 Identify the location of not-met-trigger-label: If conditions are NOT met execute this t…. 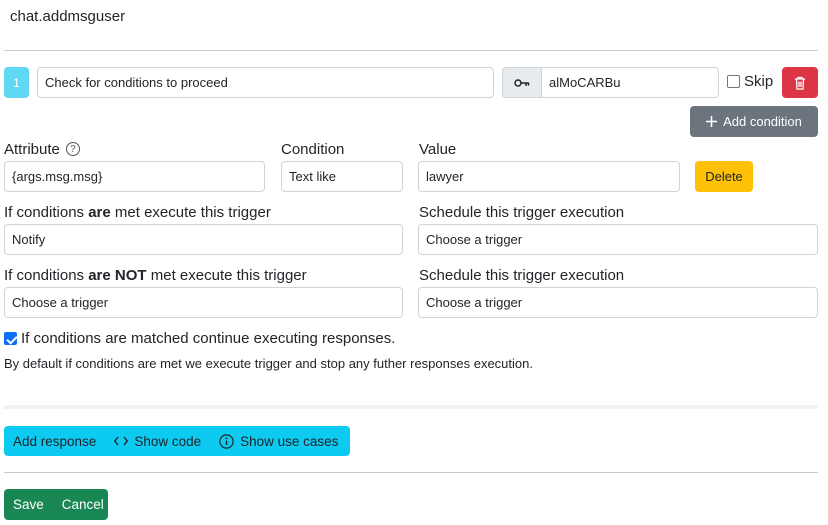
(155, 275).